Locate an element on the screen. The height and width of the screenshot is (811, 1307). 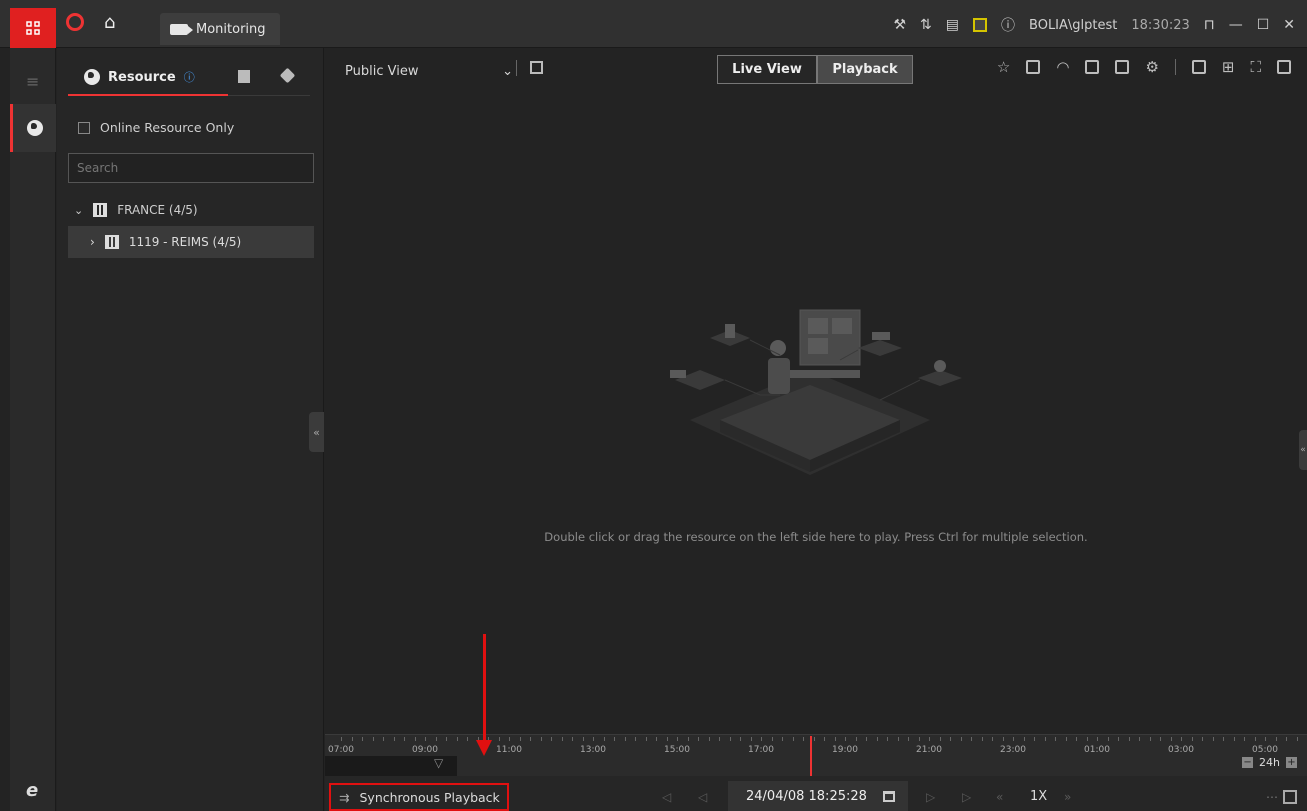
playback-button: Playback is located at coordinates (865, 69).